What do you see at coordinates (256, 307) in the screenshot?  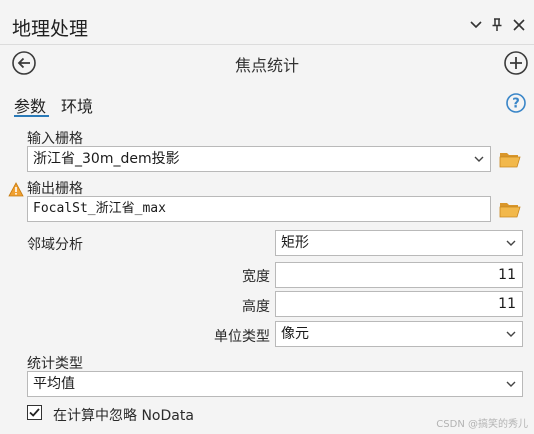 I see `height-label: 高度` at bounding box center [256, 307].